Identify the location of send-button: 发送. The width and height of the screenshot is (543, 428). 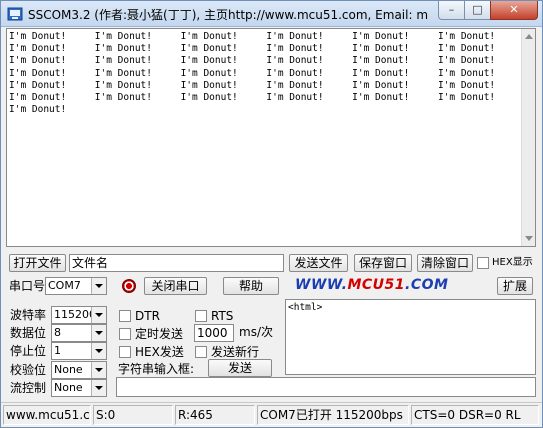
(240, 368).